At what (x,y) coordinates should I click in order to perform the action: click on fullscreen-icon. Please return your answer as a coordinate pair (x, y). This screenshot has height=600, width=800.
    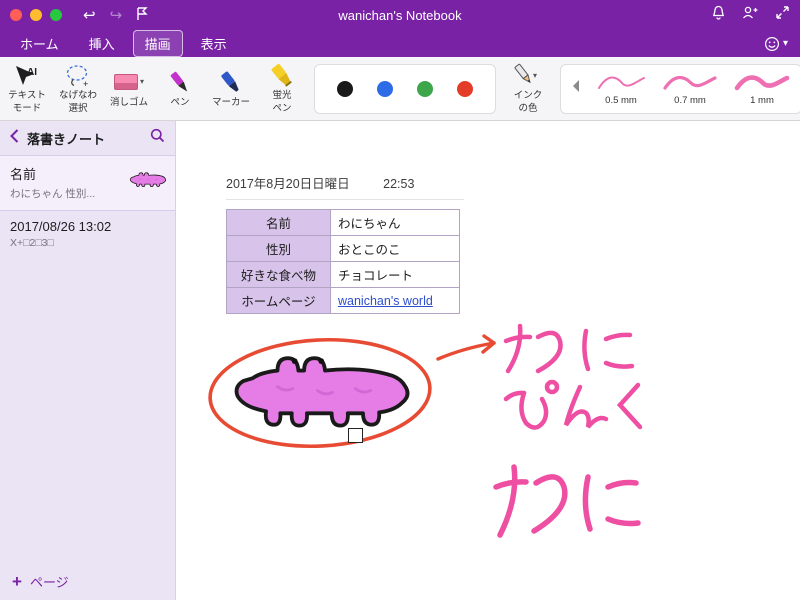
    Looking at the image, I should click on (782, 15).